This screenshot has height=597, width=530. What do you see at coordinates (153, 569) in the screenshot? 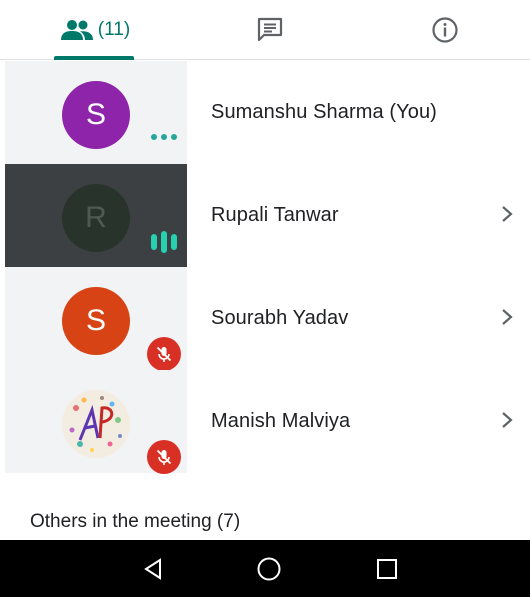
I see `back-triangle-icon` at bounding box center [153, 569].